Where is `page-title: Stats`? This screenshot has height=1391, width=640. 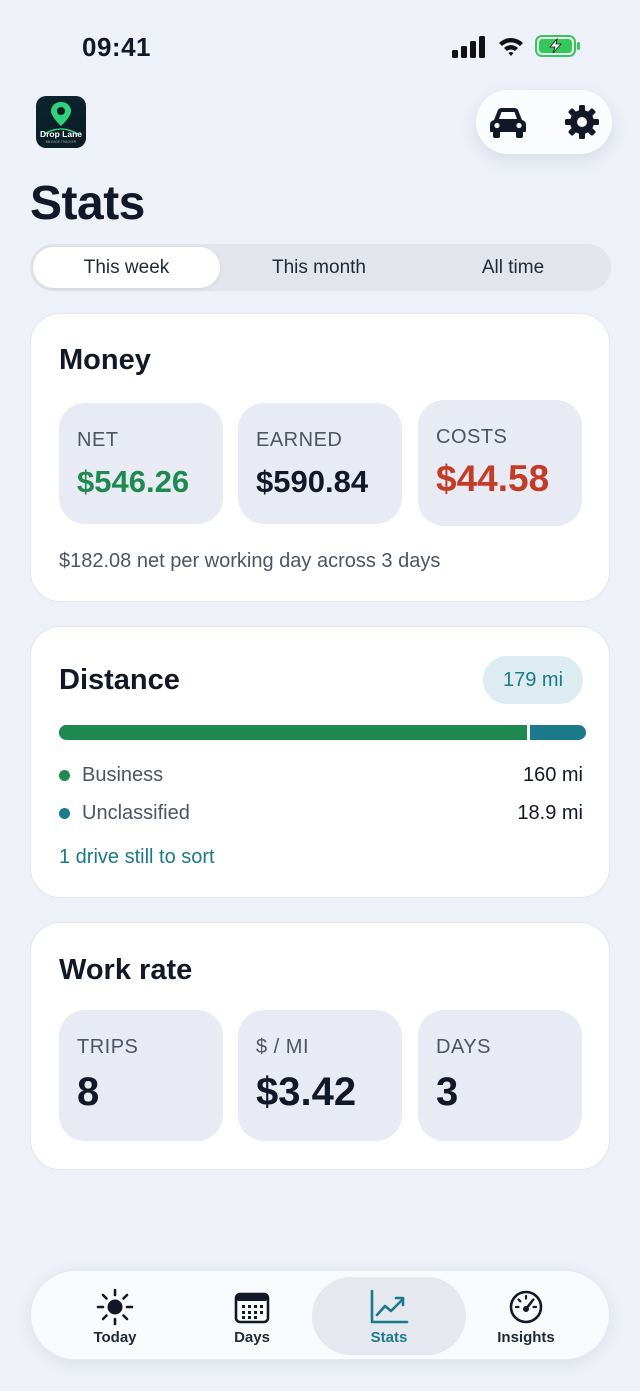
page-title: Stats is located at coordinates (87, 203).